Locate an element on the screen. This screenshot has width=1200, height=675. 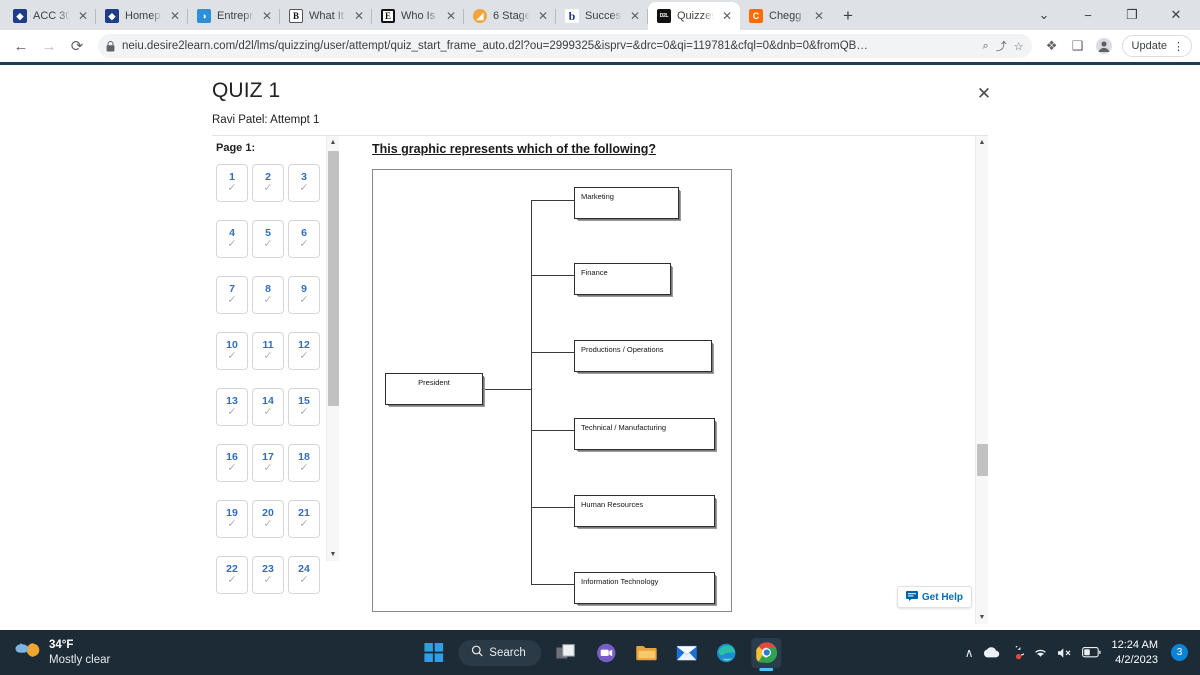
task-view-icon is located at coordinates (567, 653).